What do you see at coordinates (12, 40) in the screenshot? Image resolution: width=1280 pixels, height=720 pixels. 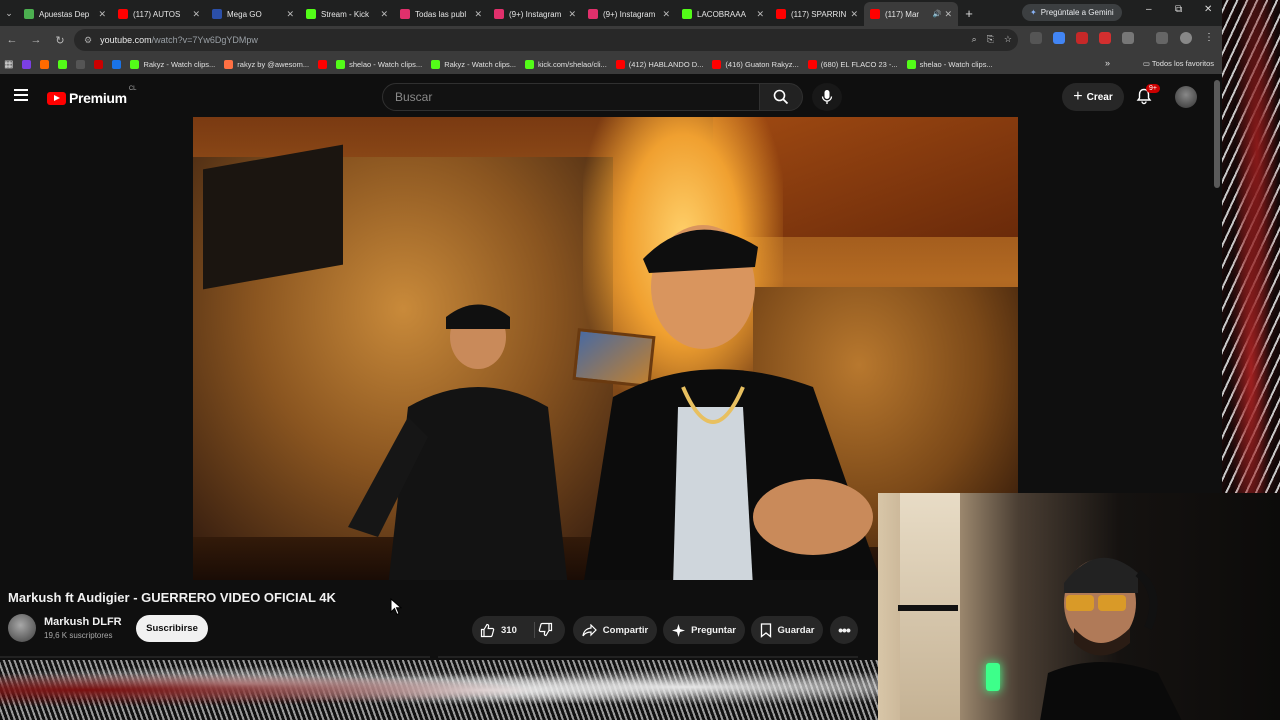 I see `back-icon: ←` at bounding box center [12, 40].